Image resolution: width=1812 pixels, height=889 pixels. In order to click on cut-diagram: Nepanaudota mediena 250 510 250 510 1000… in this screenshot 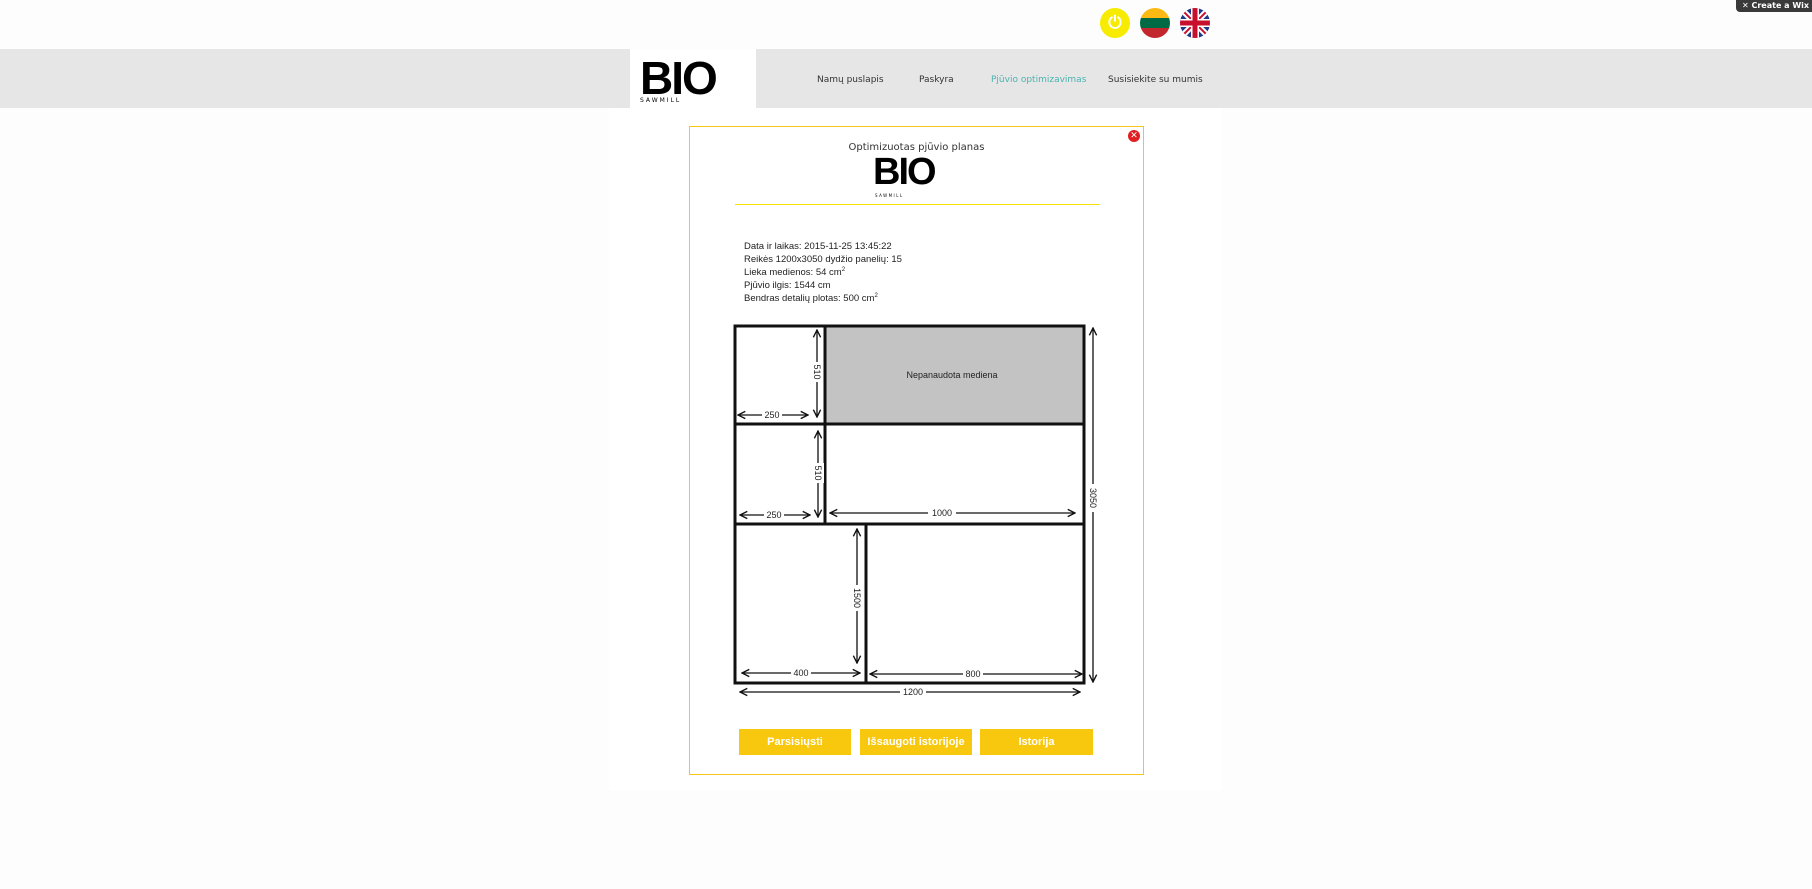, I will do `click(916, 511)`.